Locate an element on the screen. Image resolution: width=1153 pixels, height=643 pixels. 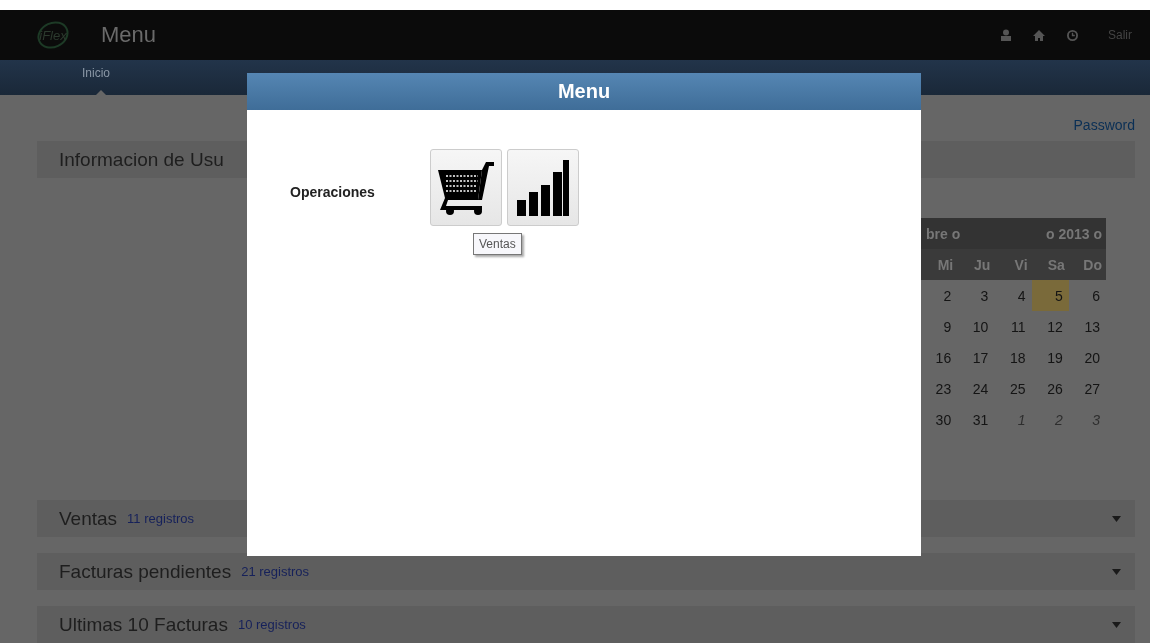
section-title: Ventas is located at coordinates (88, 518).